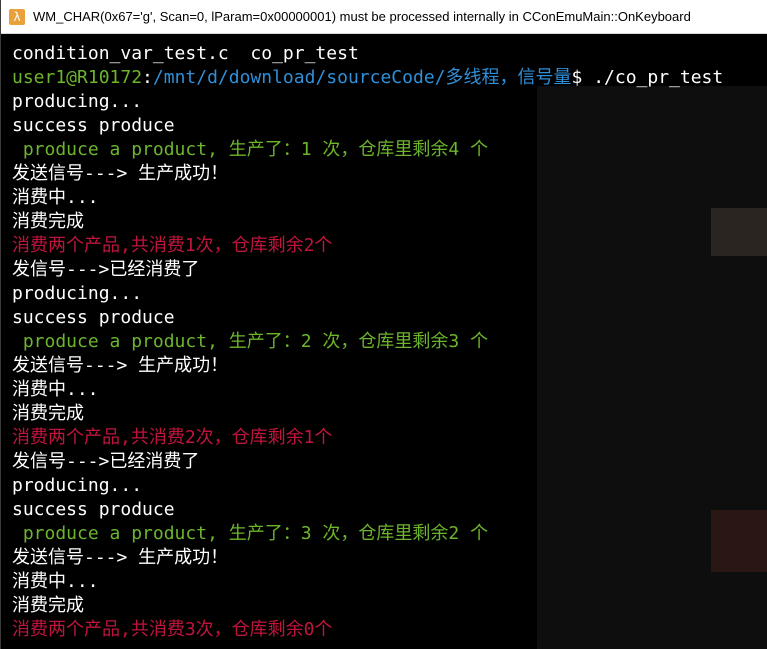 This screenshot has height=649, width=767. I want to click on output-line: 消费两个产品,共消费1次，仓库剩余2个, so click(172, 245).